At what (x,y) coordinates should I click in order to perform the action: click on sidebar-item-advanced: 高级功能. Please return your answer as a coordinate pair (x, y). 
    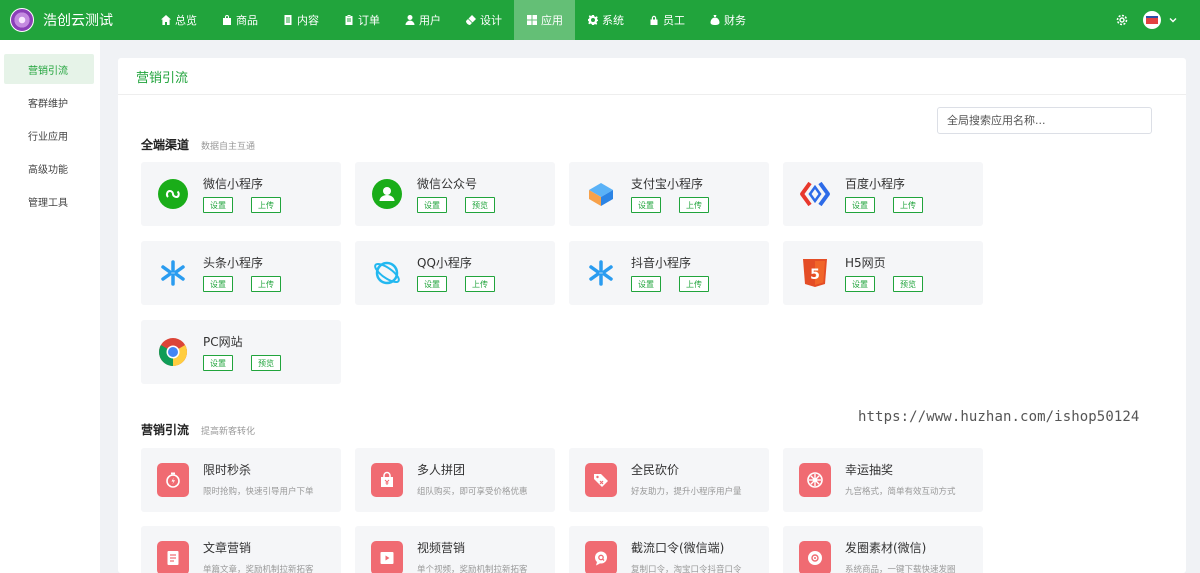
    Looking at the image, I should click on (49, 168).